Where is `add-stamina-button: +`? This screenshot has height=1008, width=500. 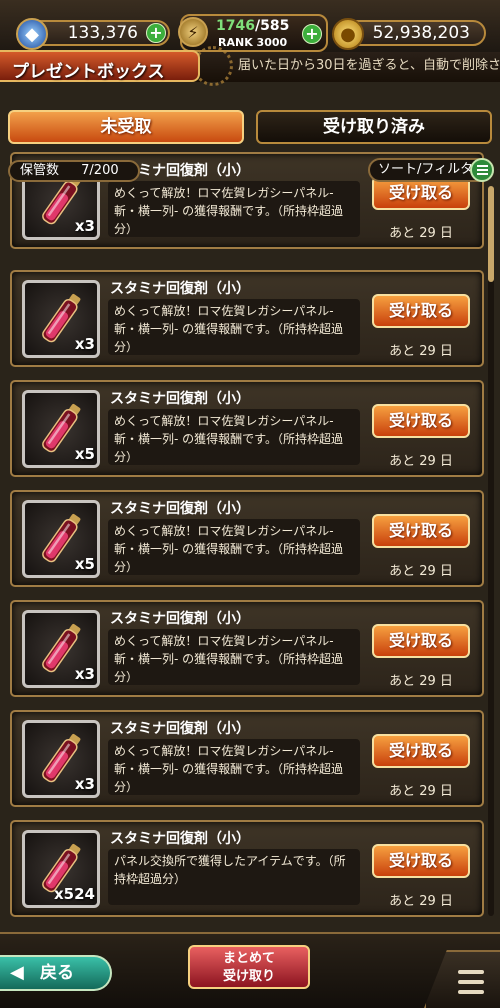
add-stamina-button: + is located at coordinates (312, 34).